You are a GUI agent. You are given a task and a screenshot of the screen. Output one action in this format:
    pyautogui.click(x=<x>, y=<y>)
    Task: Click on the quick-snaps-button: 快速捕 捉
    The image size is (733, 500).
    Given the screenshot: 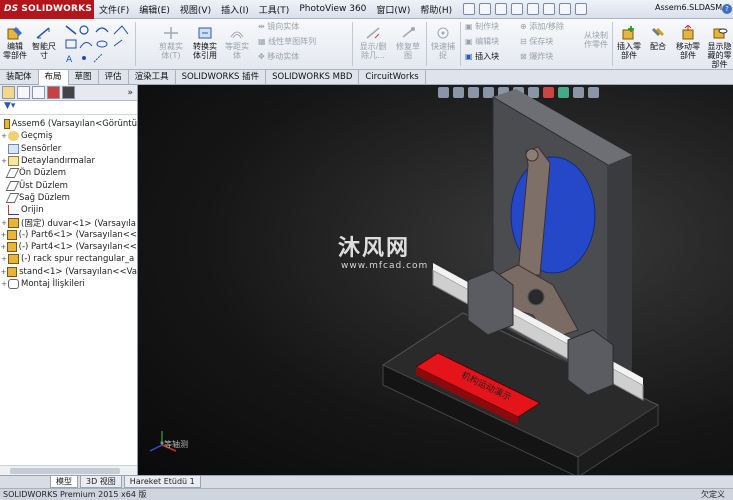 What is the action you would take?
    pyautogui.click(x=443, y=42)
    